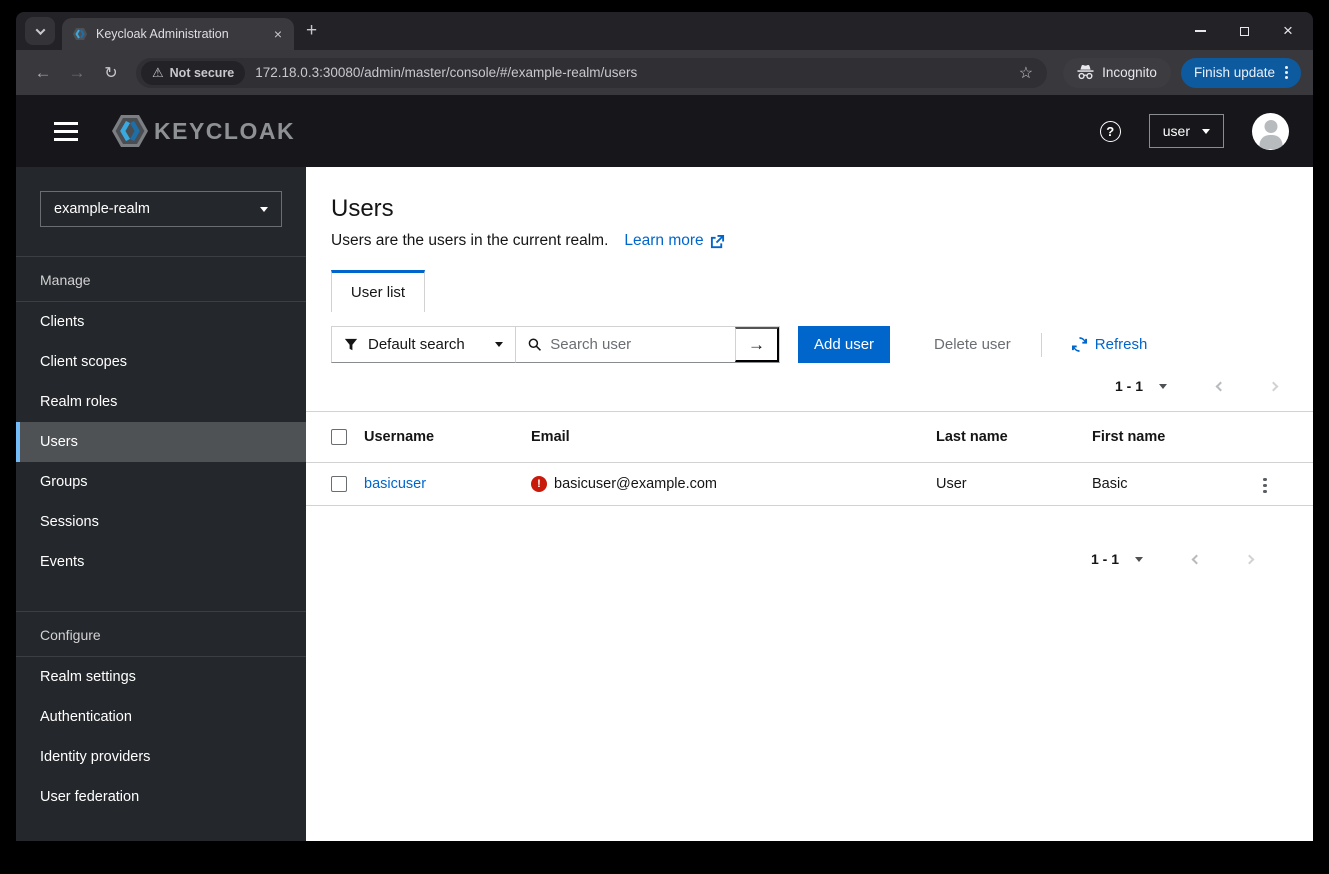 The width and height of the screenshot is (1329, 874). I want to click on users-toolbar: Default search → Add user Delete user, so click(822, 344).